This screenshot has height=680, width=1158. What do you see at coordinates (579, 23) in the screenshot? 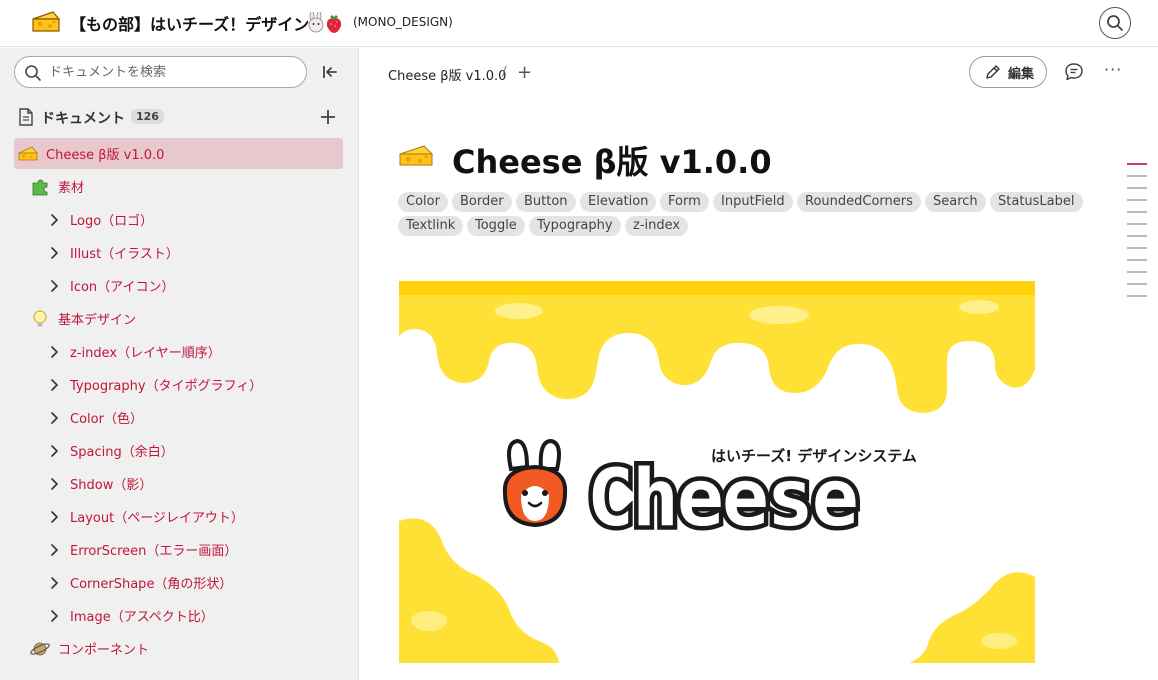
I see `top-header: 【もの部】はいチーズ！デザイン (MONO_DESIGN)` at bounding box center [579, 23].